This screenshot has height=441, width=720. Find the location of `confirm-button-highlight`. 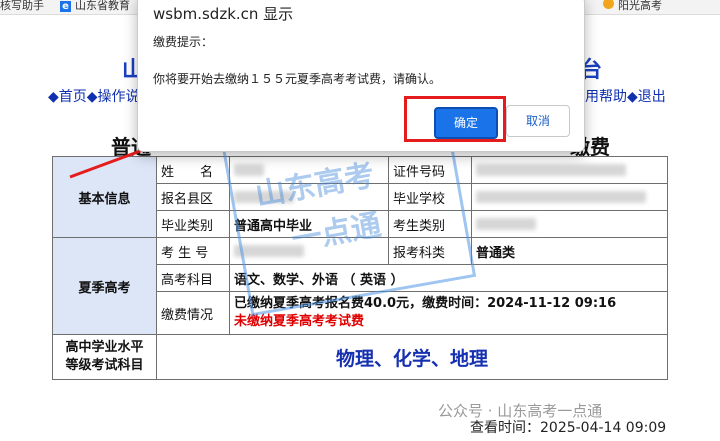

confirm-button-highlight is located at coordinates (455, 119).